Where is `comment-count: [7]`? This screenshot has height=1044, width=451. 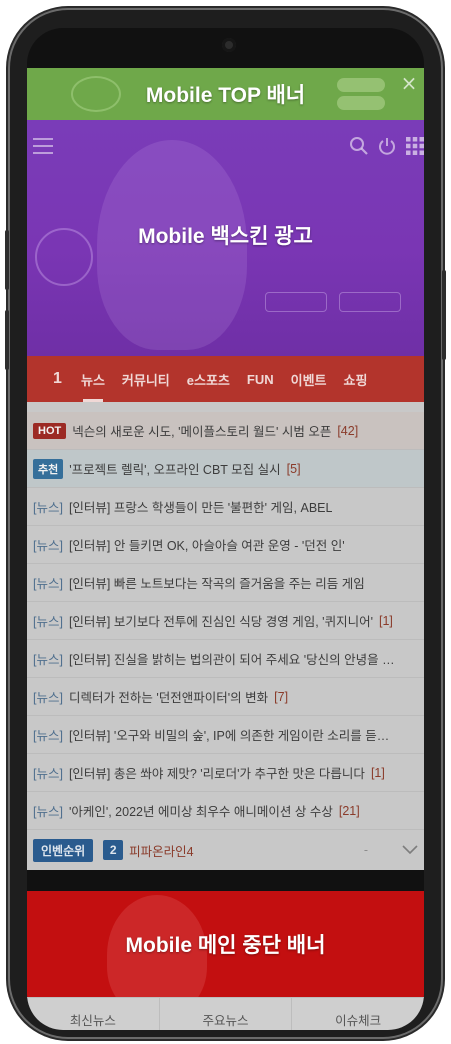 comment-count: [7] is located at coordinates (281, 696).